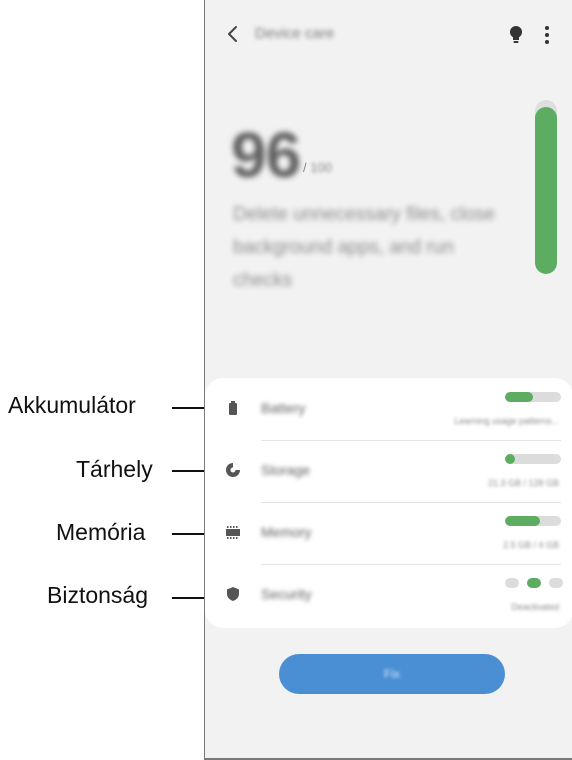  Describe the element at coordinates (388, 533) in the screenshot. I see `memory-row: Memory 2.5 GB / 4 GB` at that location.